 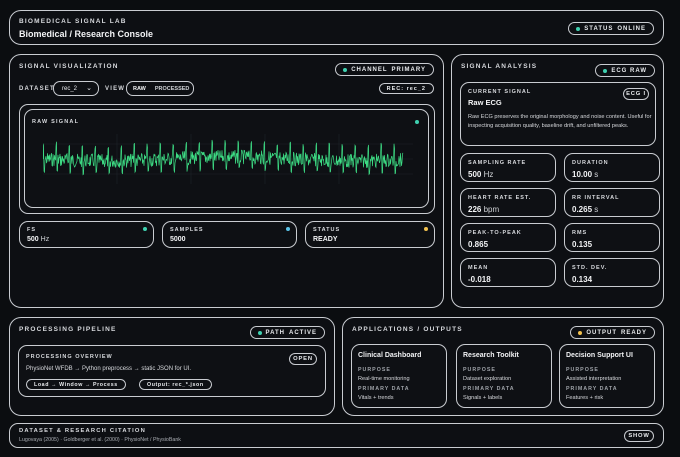 What do you see at coordinates (56, 122) in the screenshot?
I see `raw-signal-label: Raw Signal` at bounding box center [56, 122].